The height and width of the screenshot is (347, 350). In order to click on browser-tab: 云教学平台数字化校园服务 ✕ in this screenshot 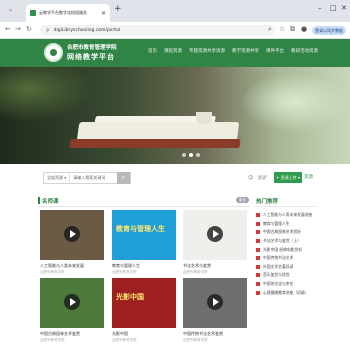, I will do `click(68, 13)`.